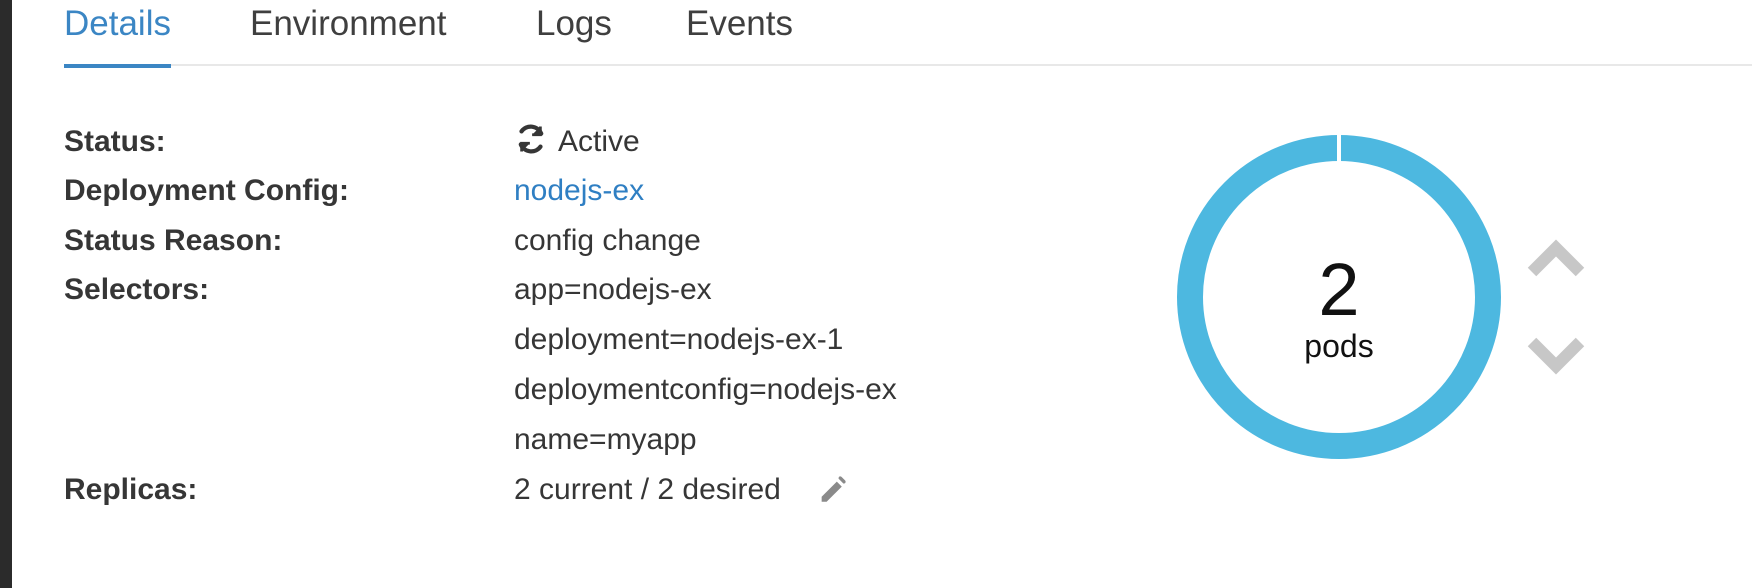 This screenshot has height=588, width=1752. Describe the element at coordinates (739, 33) in the screenshot. I see `tab-events: Events` at that location.